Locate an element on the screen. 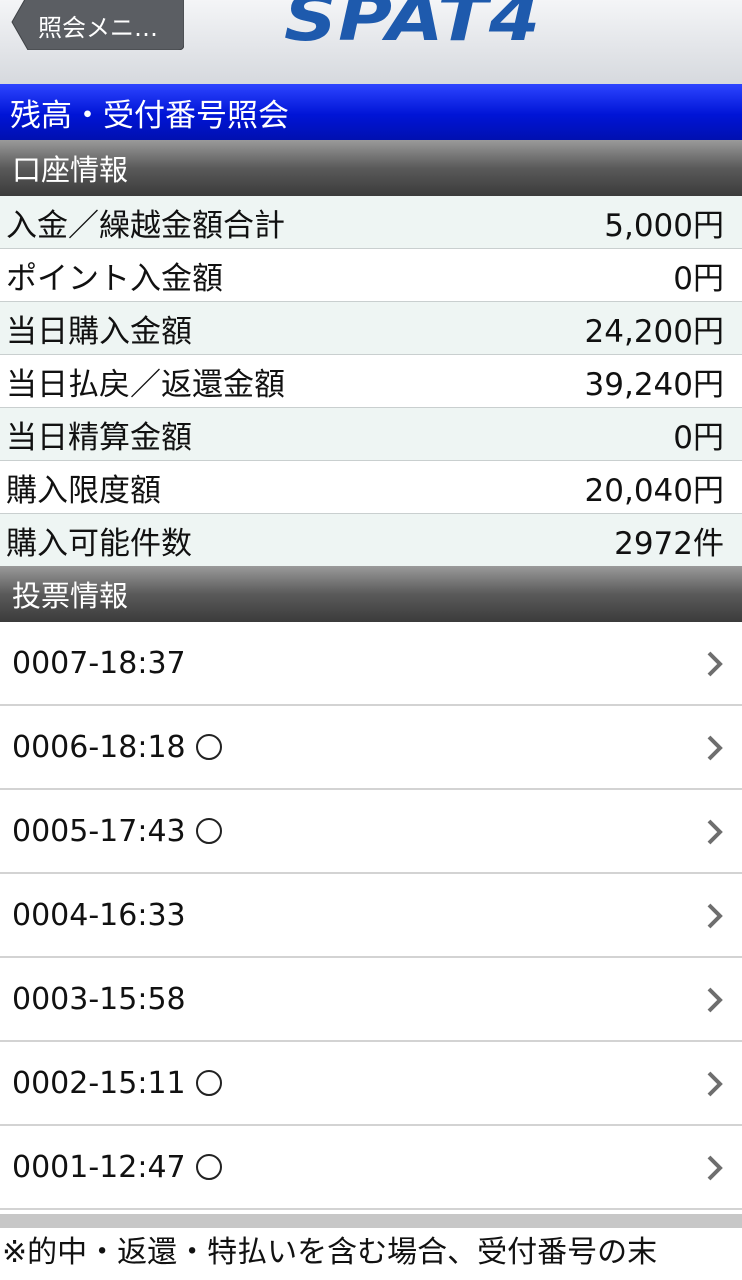 This screenshot has height=1280, width=742. section-divider is located at coordinates (371, 1221).